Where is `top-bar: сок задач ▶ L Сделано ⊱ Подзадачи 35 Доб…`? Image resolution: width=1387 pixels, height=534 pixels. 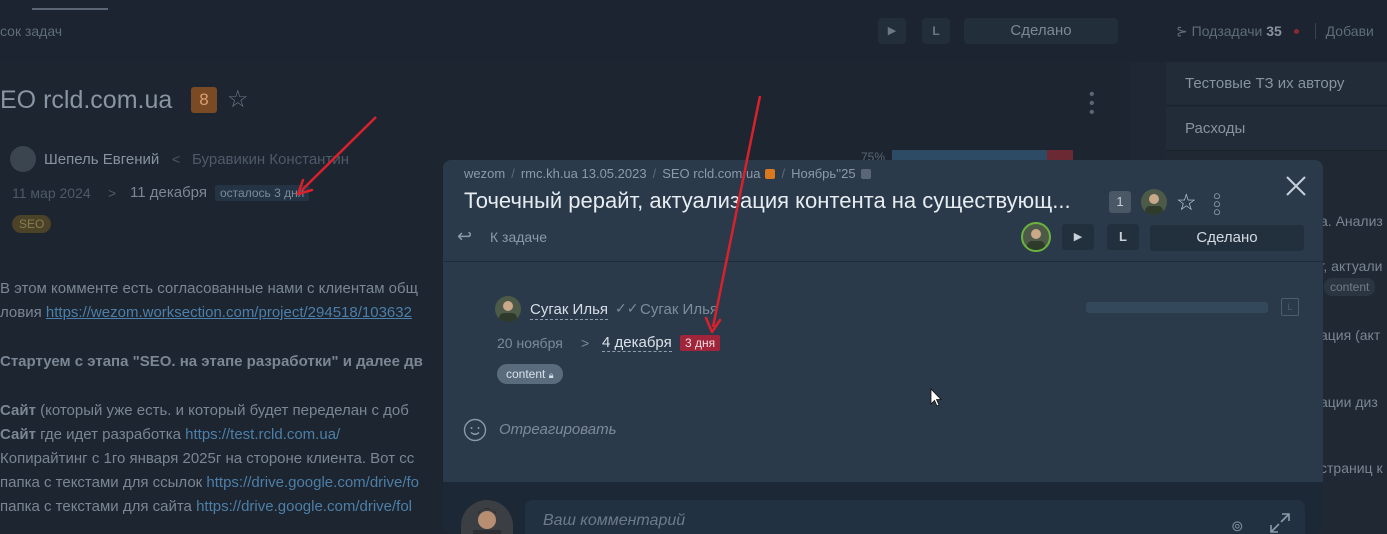
top-bar: сок задач ▶ L Сделано ⊱ Подзадачи 35 Доб… is located at coordinates (693, 31).